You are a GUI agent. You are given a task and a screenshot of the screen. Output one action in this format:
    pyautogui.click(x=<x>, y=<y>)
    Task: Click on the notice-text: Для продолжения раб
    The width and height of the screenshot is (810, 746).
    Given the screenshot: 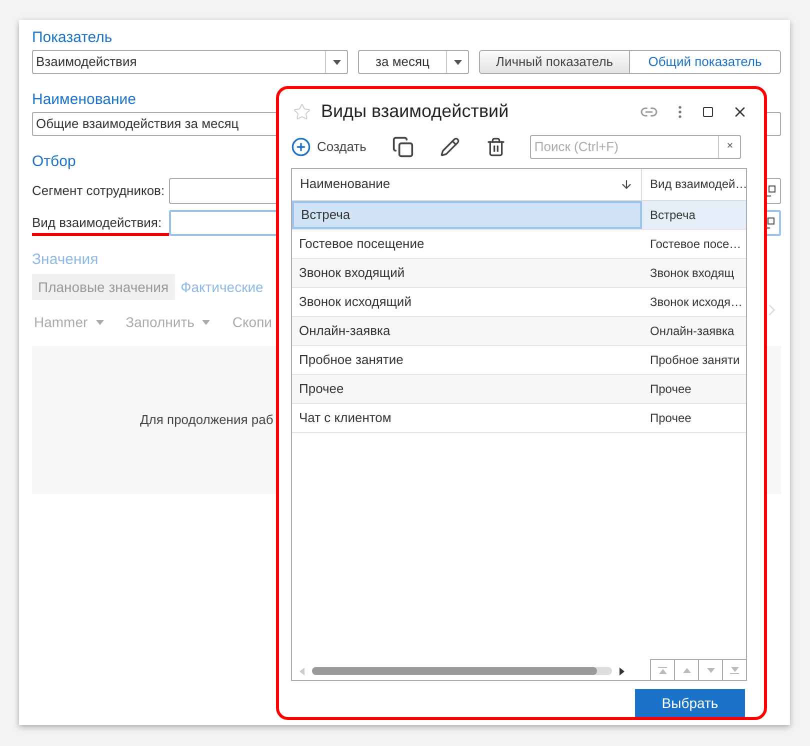 What is the action you would take?
    pyautogui.click(x=207, y=420)
    